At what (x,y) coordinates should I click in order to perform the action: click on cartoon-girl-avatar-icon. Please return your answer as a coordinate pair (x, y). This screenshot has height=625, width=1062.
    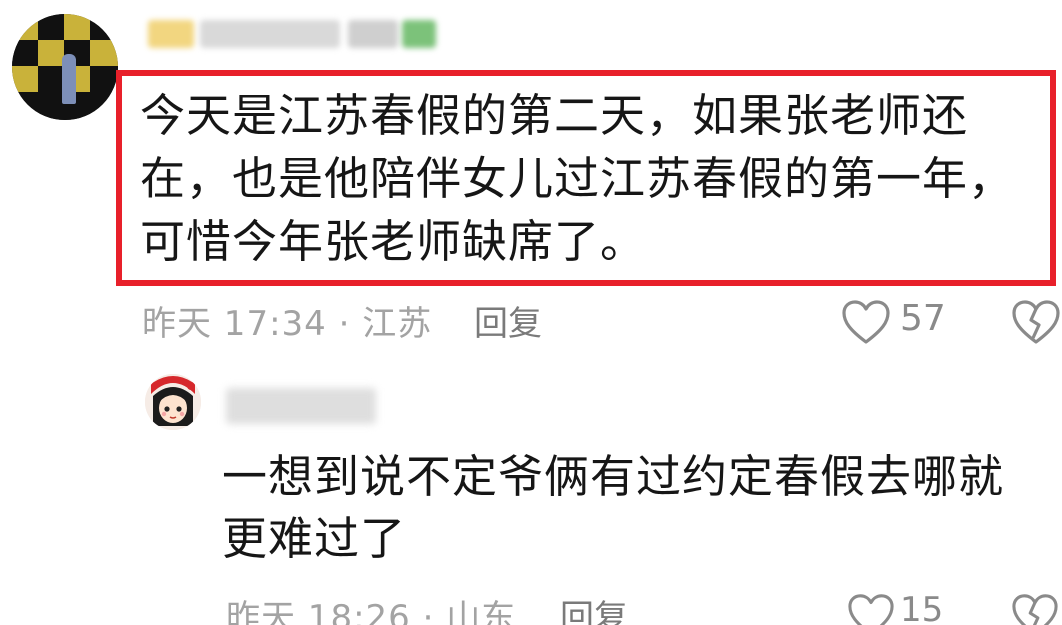
    Looking at the image, I should click on (173, 402).